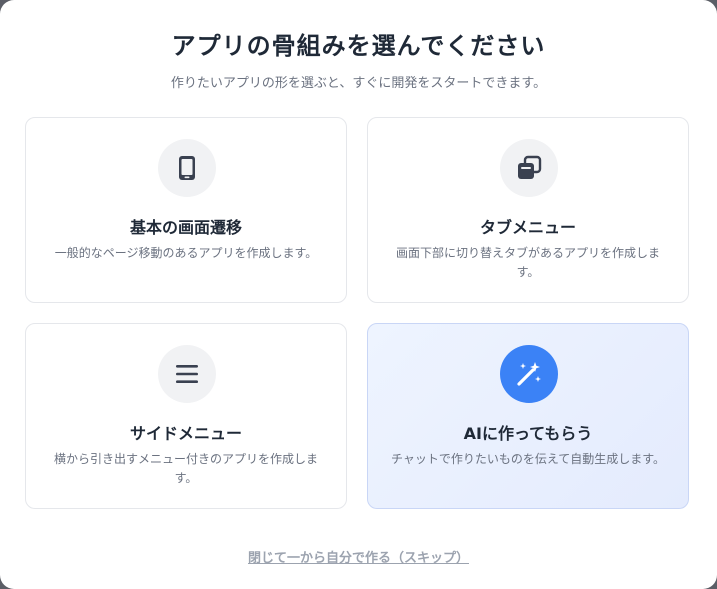  I want to click on option-description: 横から引き出すメニュー付きのアプリを作成します。, so click(185, 468).